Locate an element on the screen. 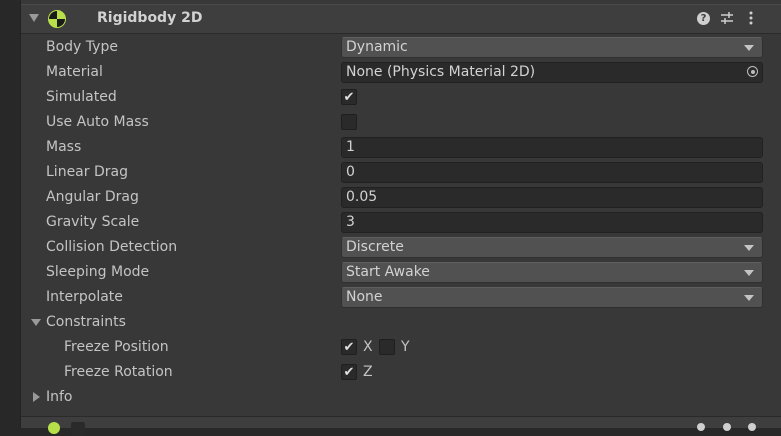 The height and width of the screenshot is (436, 781). row-interpolate: Interpolate None is located at coordinates (401, 298).